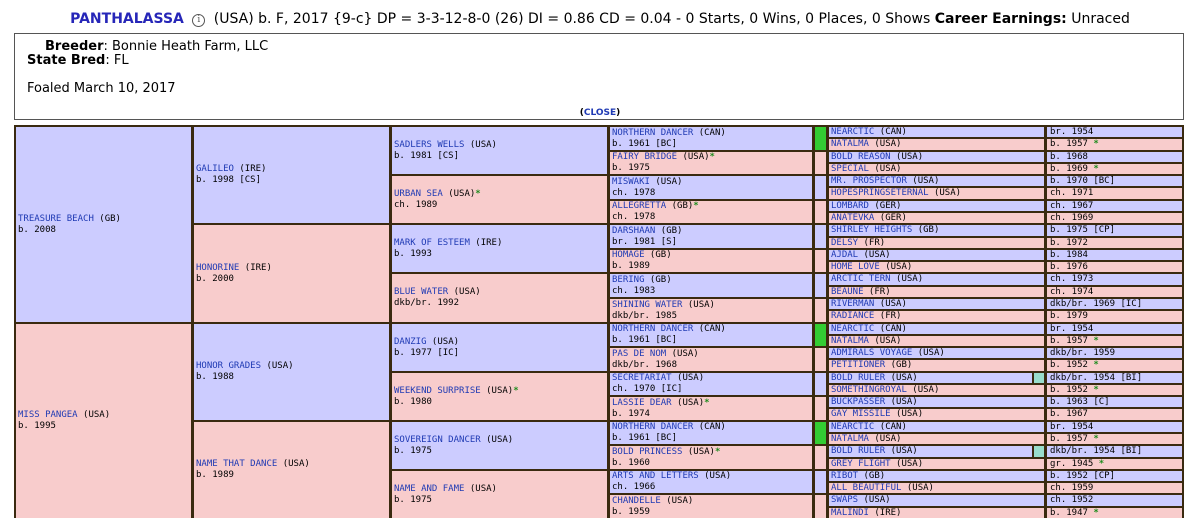 The height and width of the screenshot is (518, 1200). I want to click on horse-link: MARK OF ESTEEM, so click(432, 243).